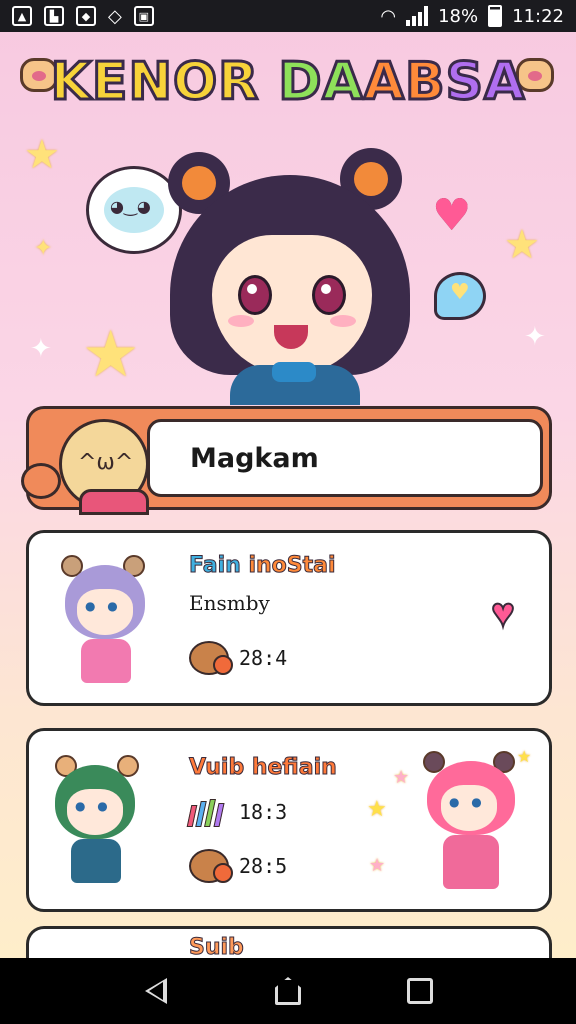 The image size is (576, 1024). Describe the element at coordinates (458, 16) in the screenshot. I see `battery-percent: 18%` at that location.